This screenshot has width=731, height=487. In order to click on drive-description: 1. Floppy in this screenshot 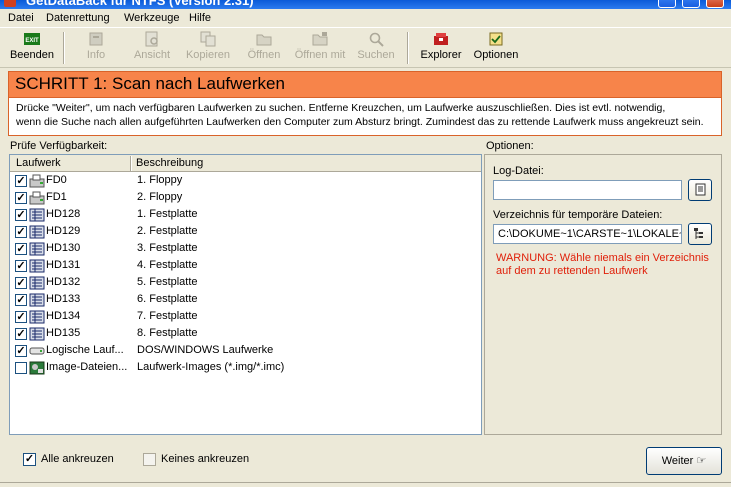, I will do `click(160, 180)`.